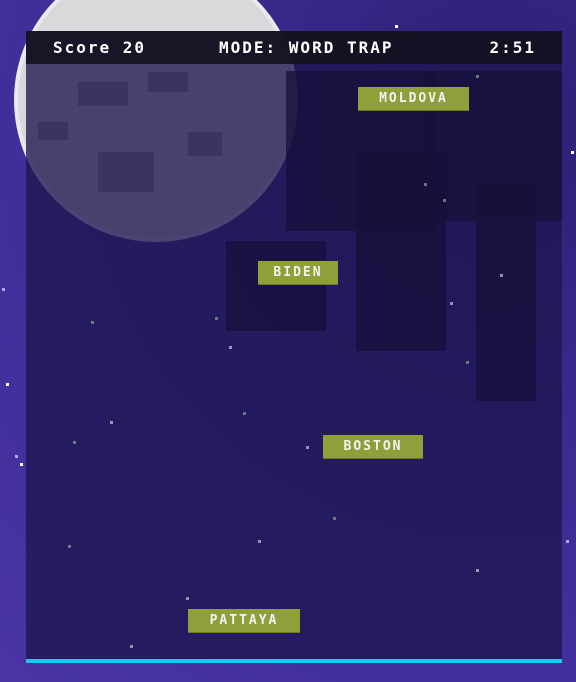 The height and width of the screenshot is (682, 576). I want to click on hud-bar: Score 20 MODE: WORD TRAP 2:51, so click(294, 47).